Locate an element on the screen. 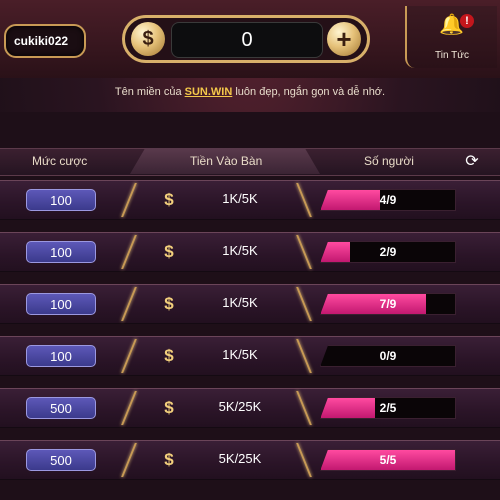 This screenshot has height=500, width=500. players-count: 2/9 is located at coordinates (388, 252).